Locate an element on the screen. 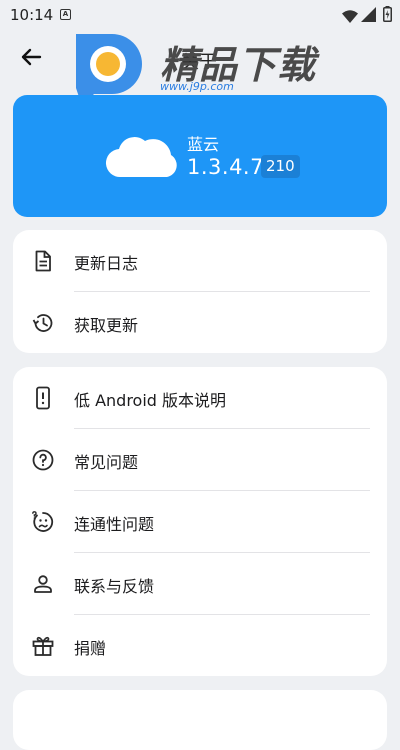  back-button is located at coordinates (31, 59).